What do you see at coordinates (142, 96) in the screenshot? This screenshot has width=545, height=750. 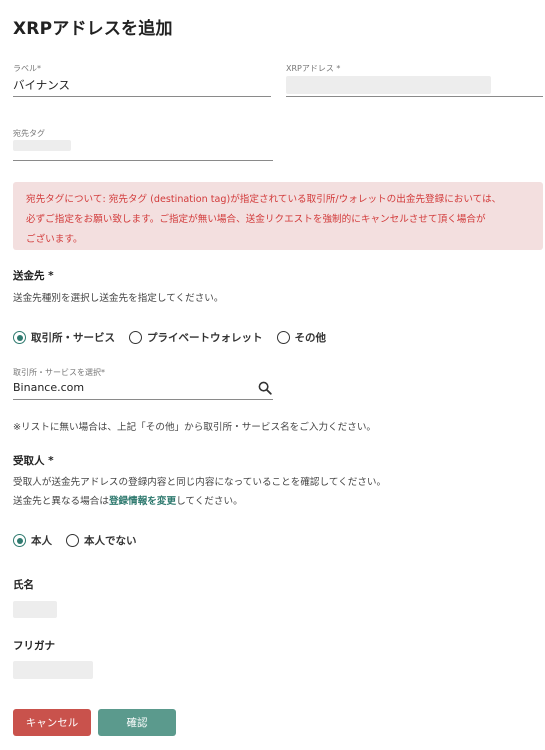 I see `label-field-underline` at bounding box center [142, 96].